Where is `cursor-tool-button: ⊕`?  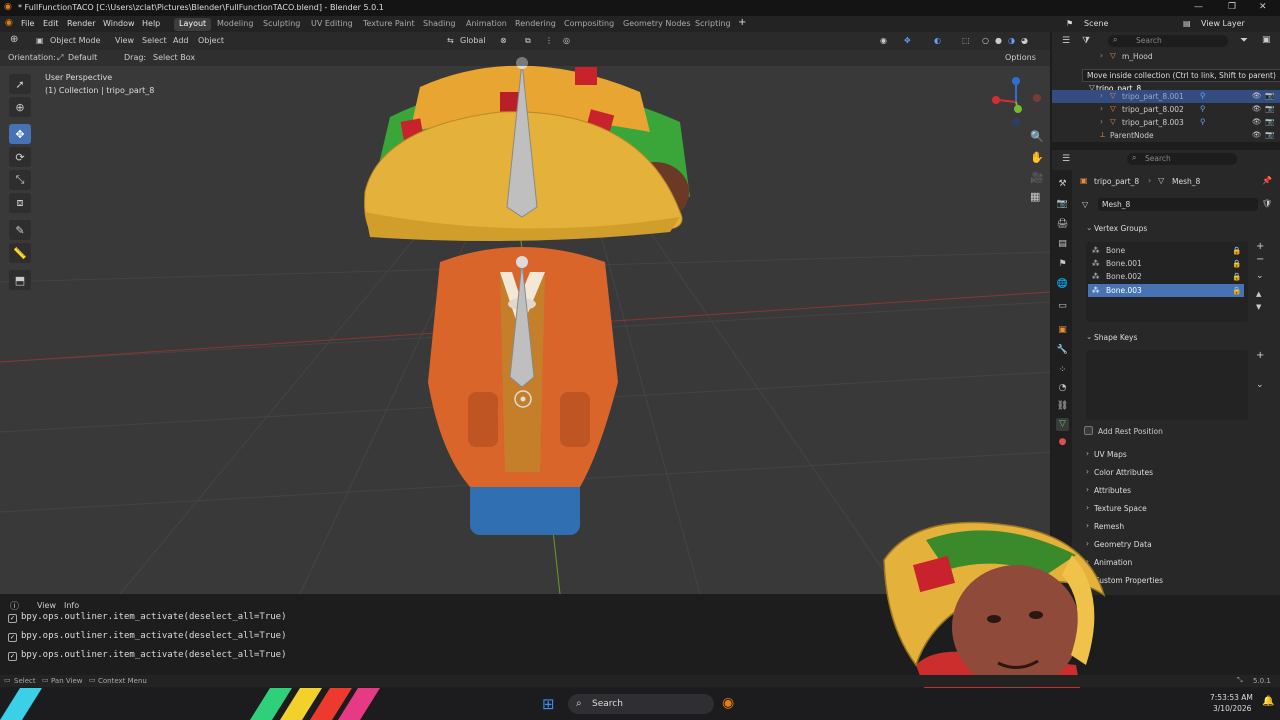
cursor-tool-button: ⊕ is located at coordinates (20, 107).